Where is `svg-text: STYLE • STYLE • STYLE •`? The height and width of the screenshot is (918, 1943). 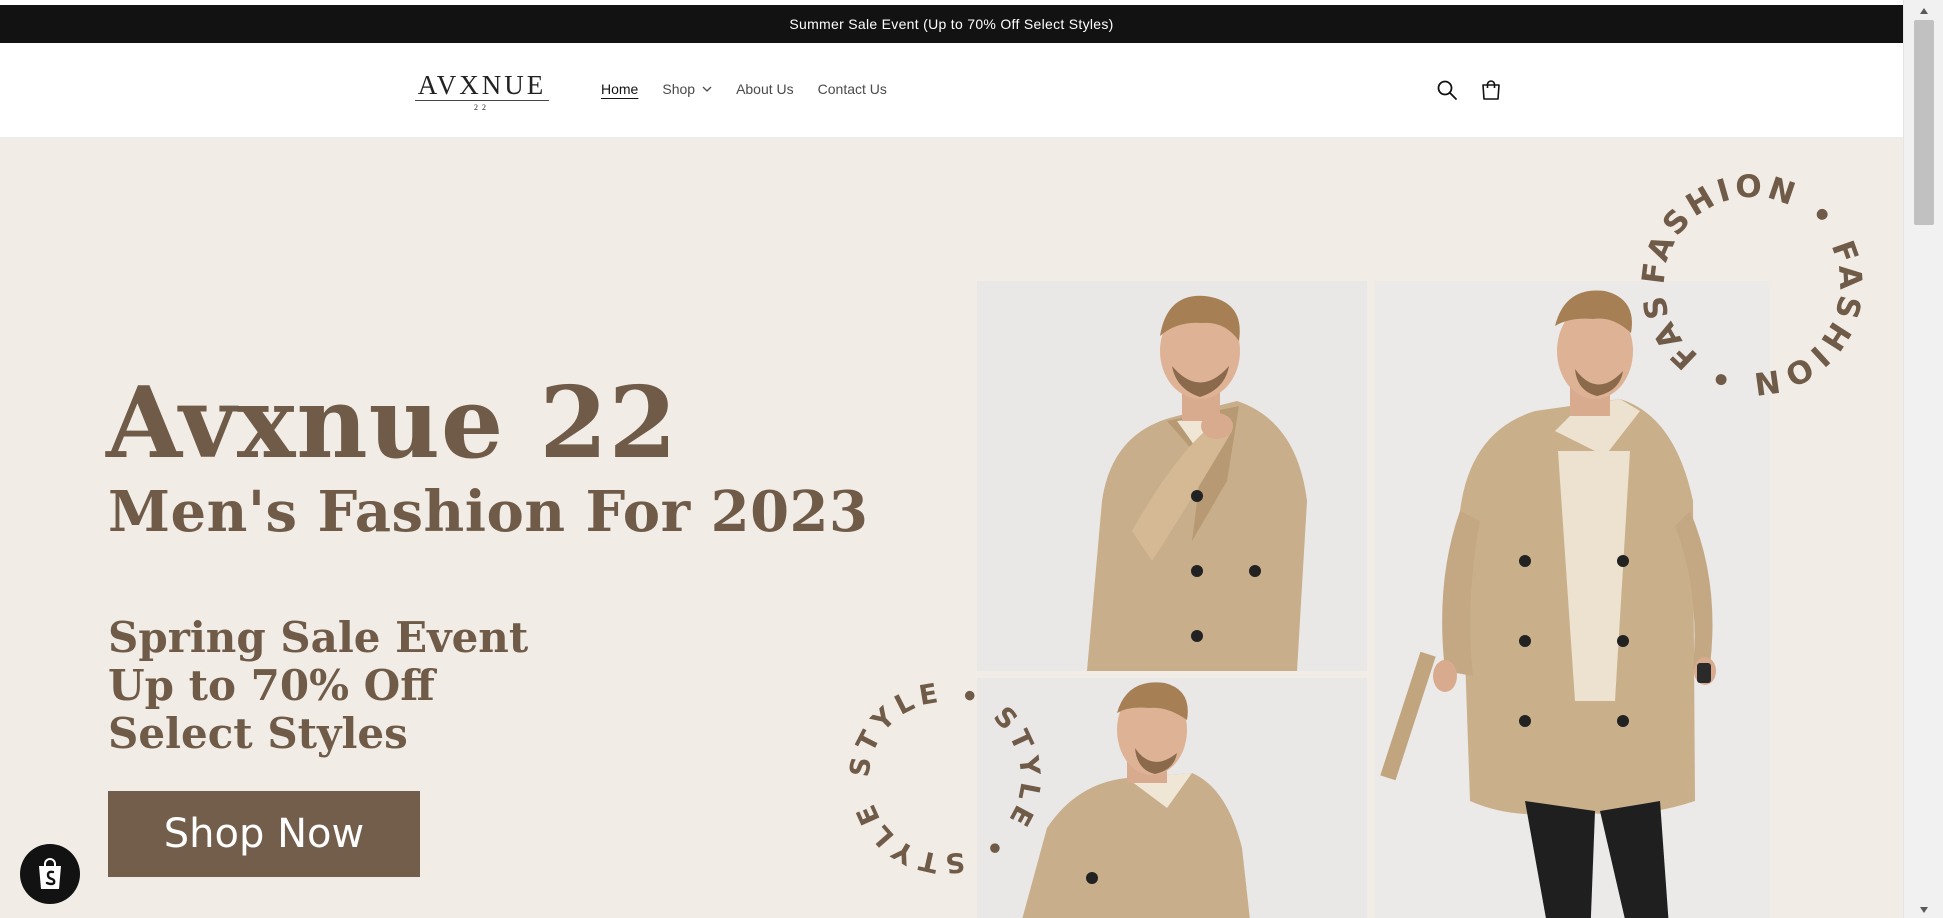 svg-text: STYLE • STYLE • STYLE • is located at coordinates (944, 777).